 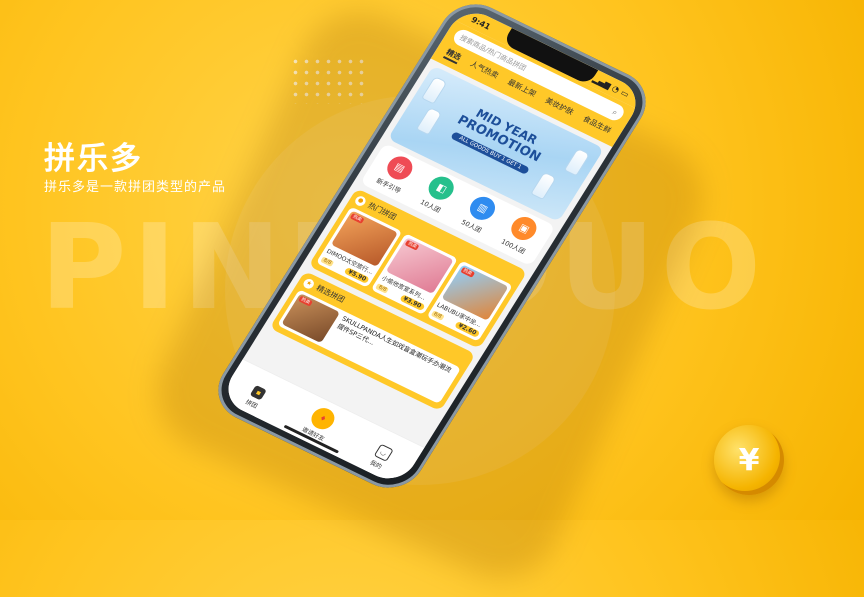 What do you see at coordinates (438, 193) in the screenshot?
I see `category-10: ◧ 10人团` at bounding box center [438, 193].